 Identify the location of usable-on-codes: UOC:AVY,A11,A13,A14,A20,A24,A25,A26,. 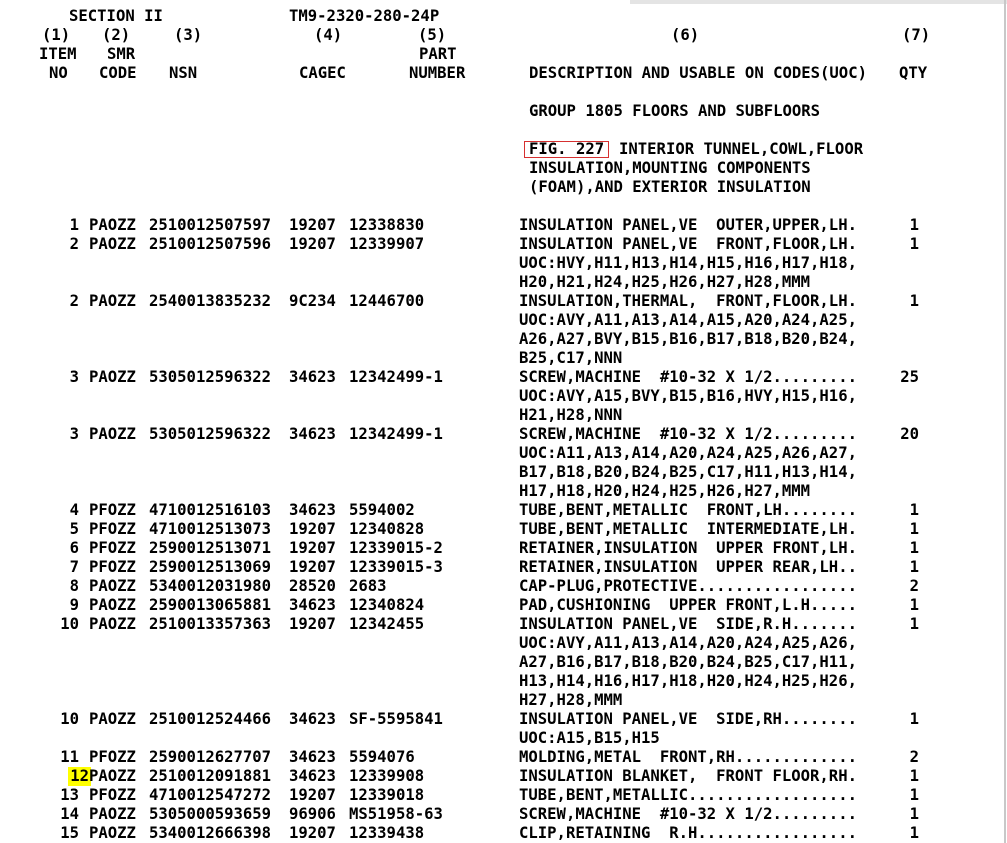
(688, 643).